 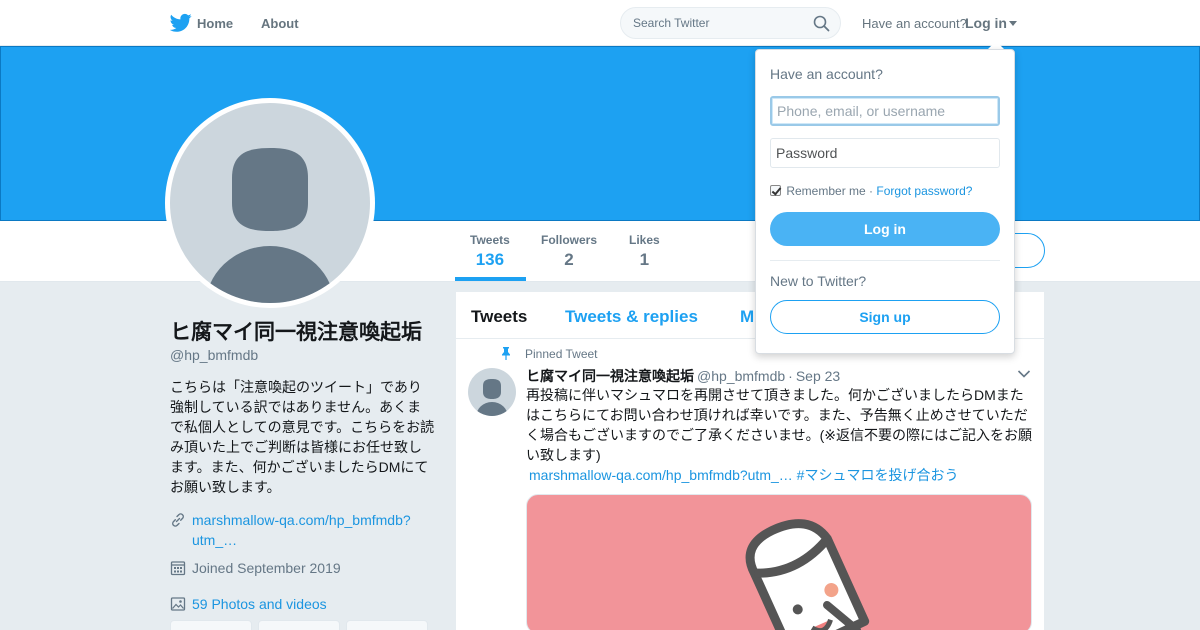 What do you see at coordinates (821, 23) in the screenshot?
I see `search-icon` at bounding box center [821, 23].